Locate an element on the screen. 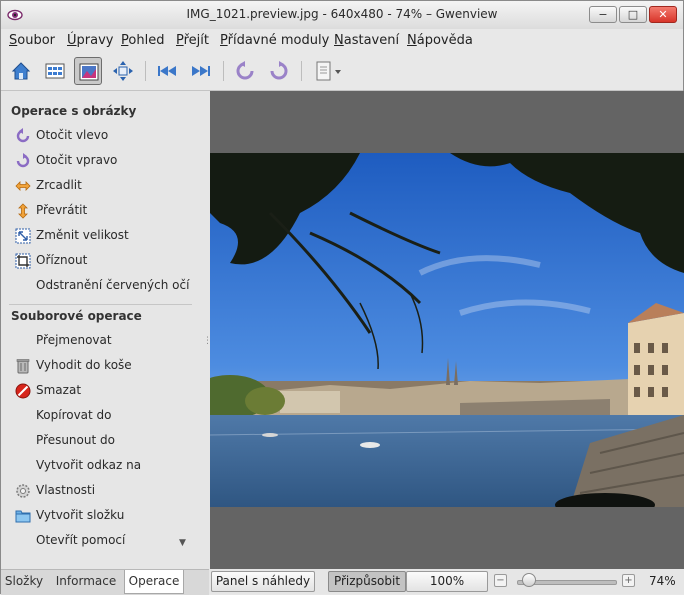 The width and height of the screenshot is (684, 595). tab-operations: Operace is located at coordinates (154, 582).